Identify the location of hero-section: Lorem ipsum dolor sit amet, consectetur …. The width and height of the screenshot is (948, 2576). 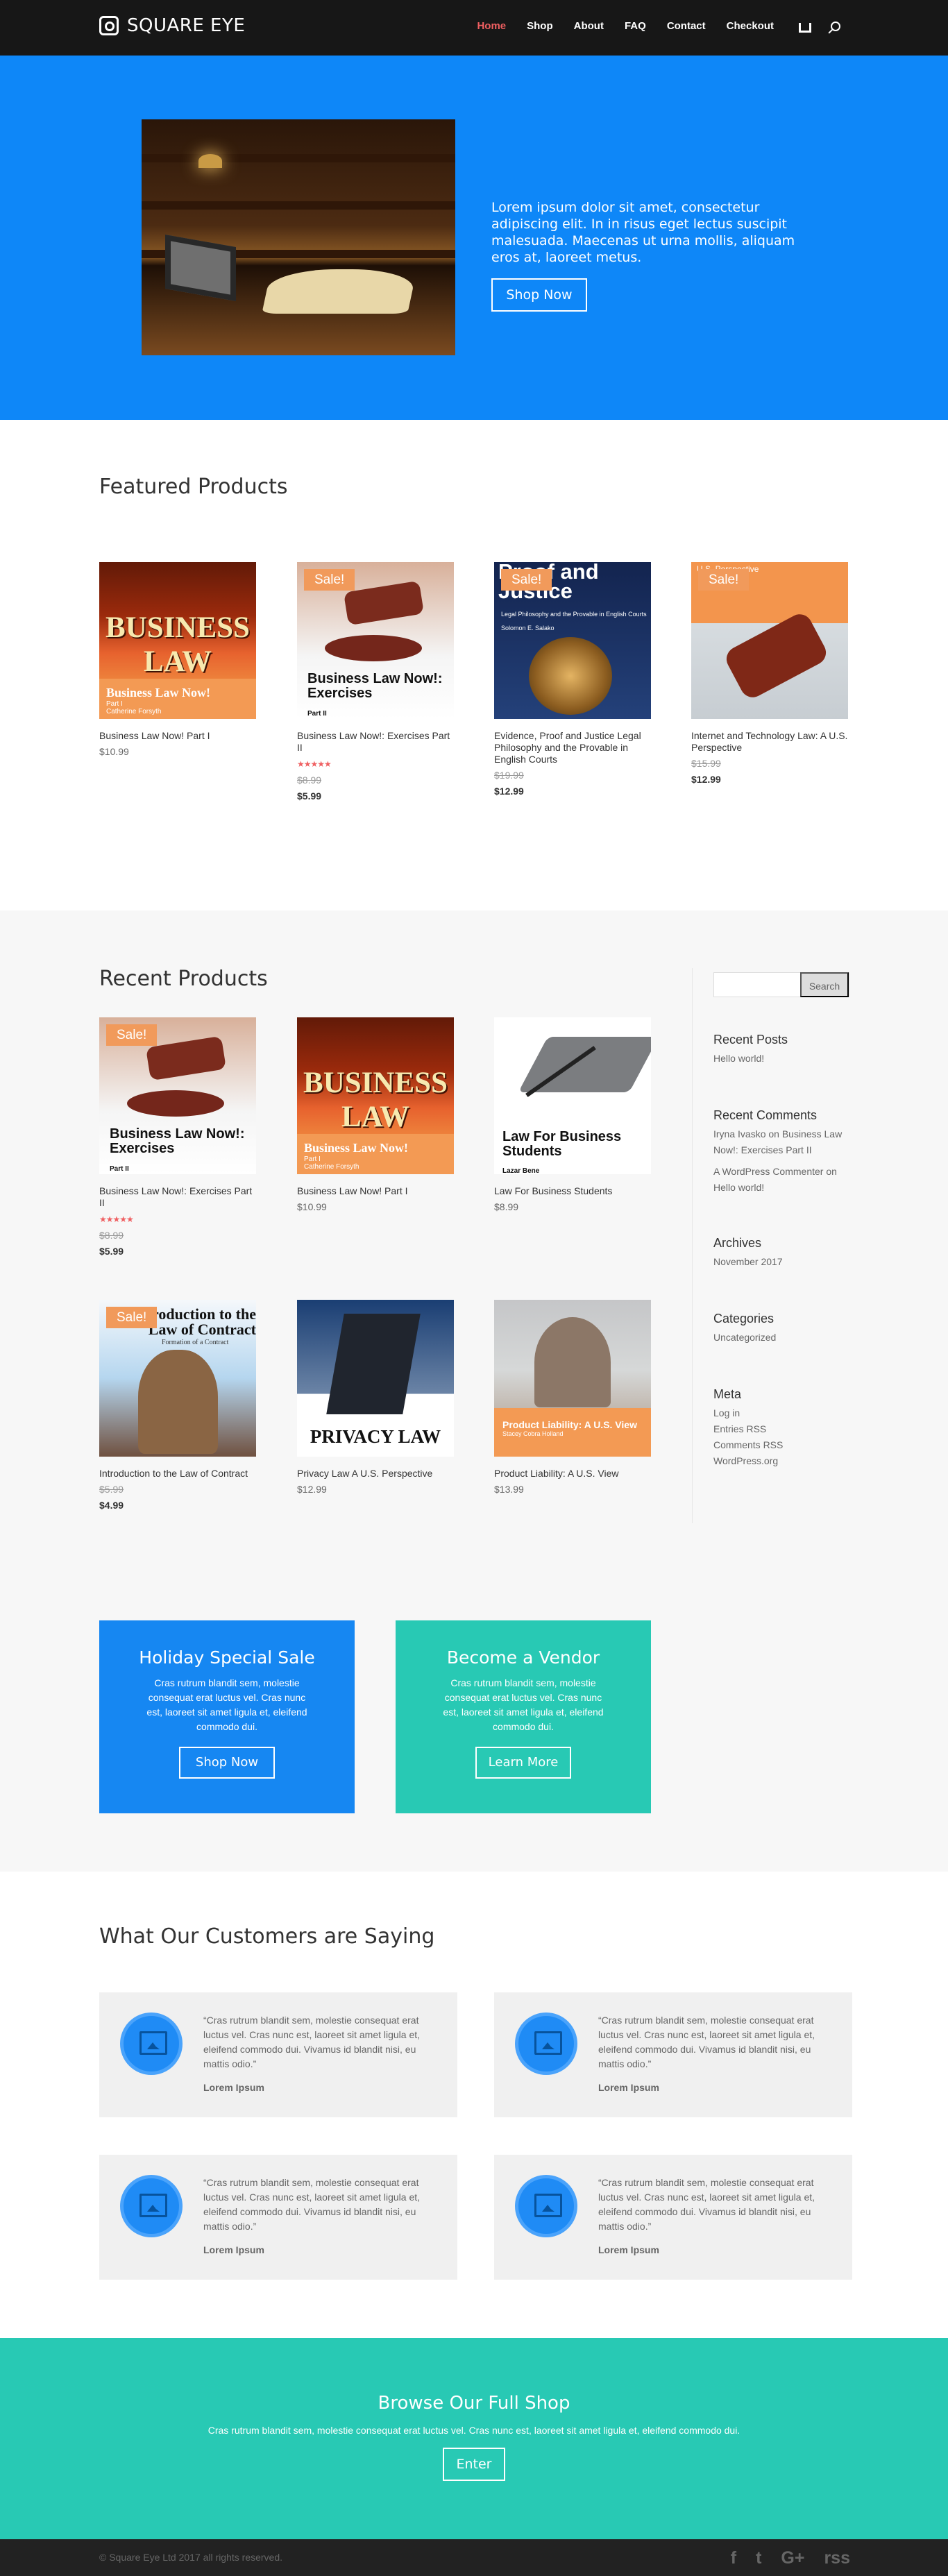
(474, 238).